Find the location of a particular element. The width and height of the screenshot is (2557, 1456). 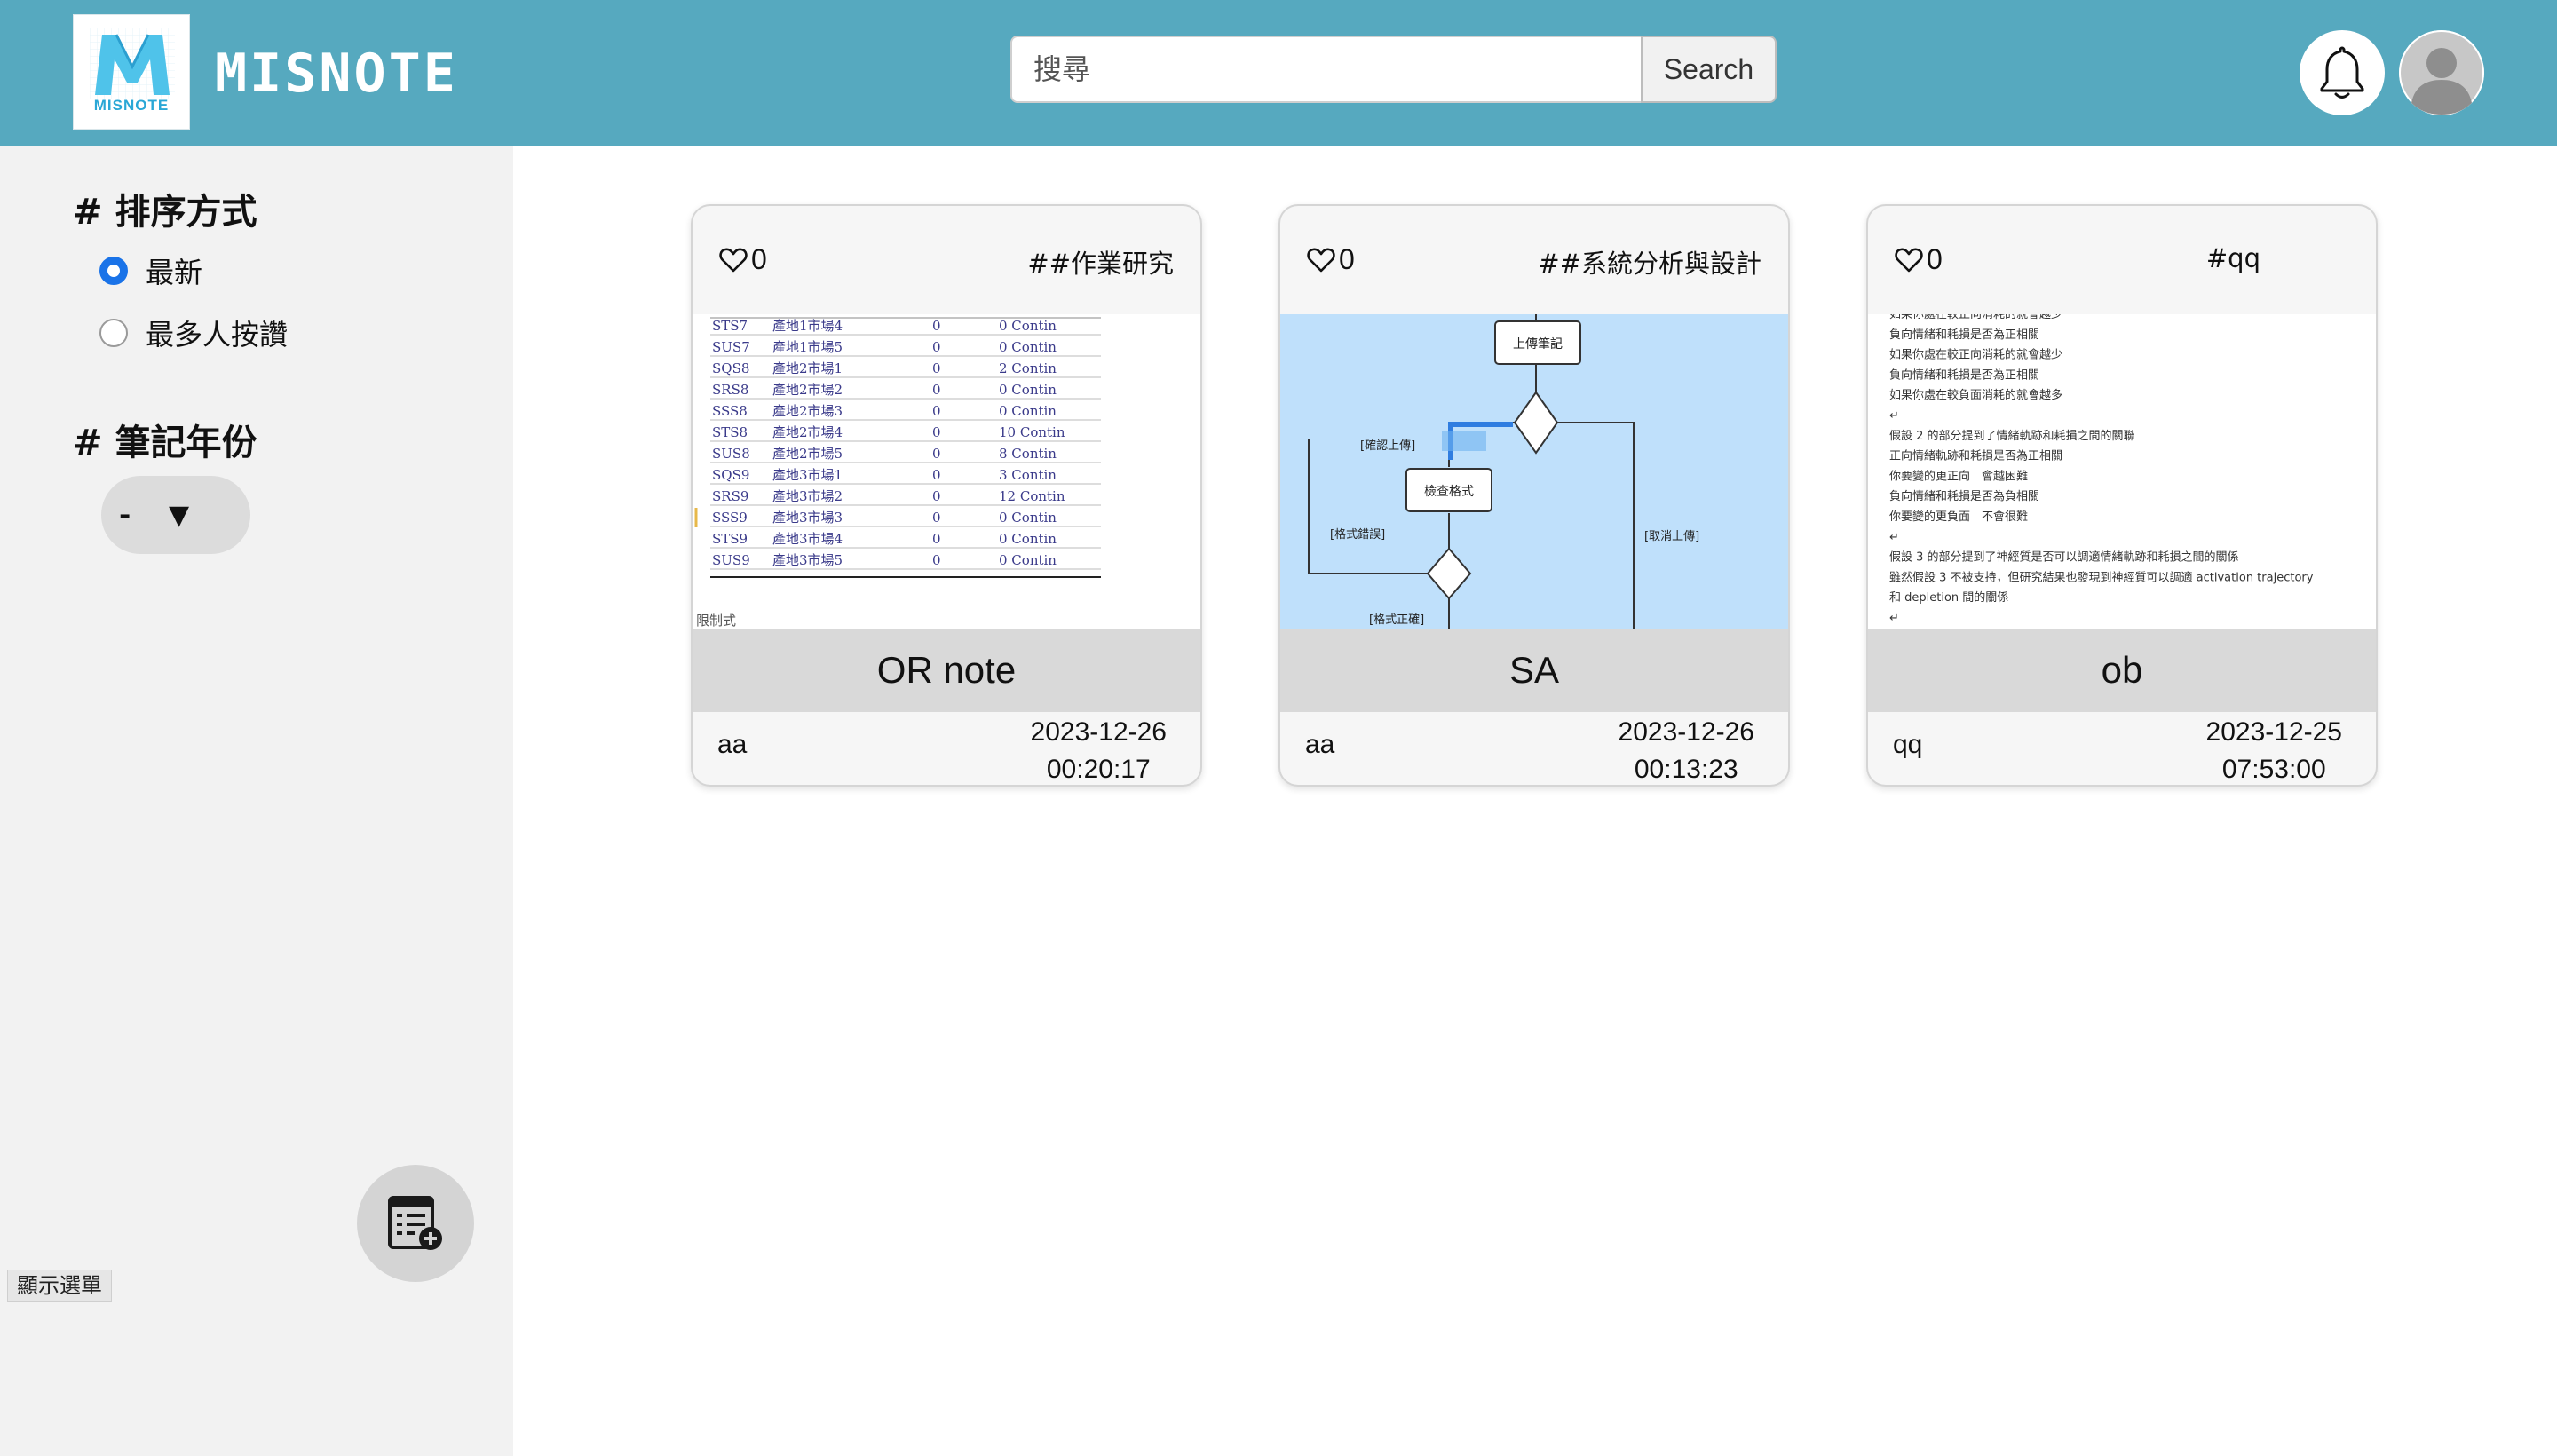

search-button: Search is located at coordinates (1709, 69).